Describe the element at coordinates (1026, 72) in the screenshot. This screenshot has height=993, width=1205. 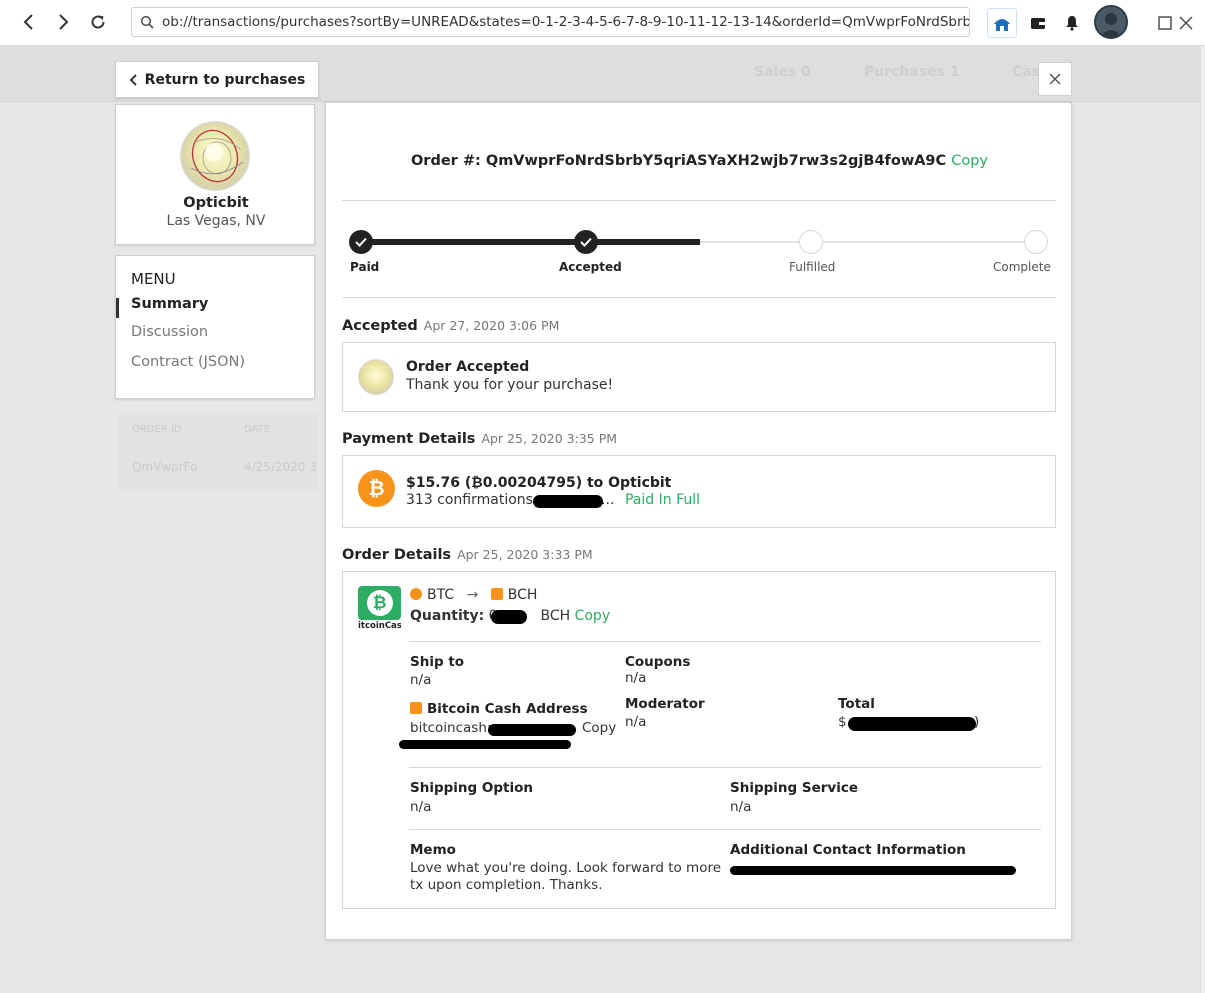
I see `bg-tab-cases: Cas` at that location.